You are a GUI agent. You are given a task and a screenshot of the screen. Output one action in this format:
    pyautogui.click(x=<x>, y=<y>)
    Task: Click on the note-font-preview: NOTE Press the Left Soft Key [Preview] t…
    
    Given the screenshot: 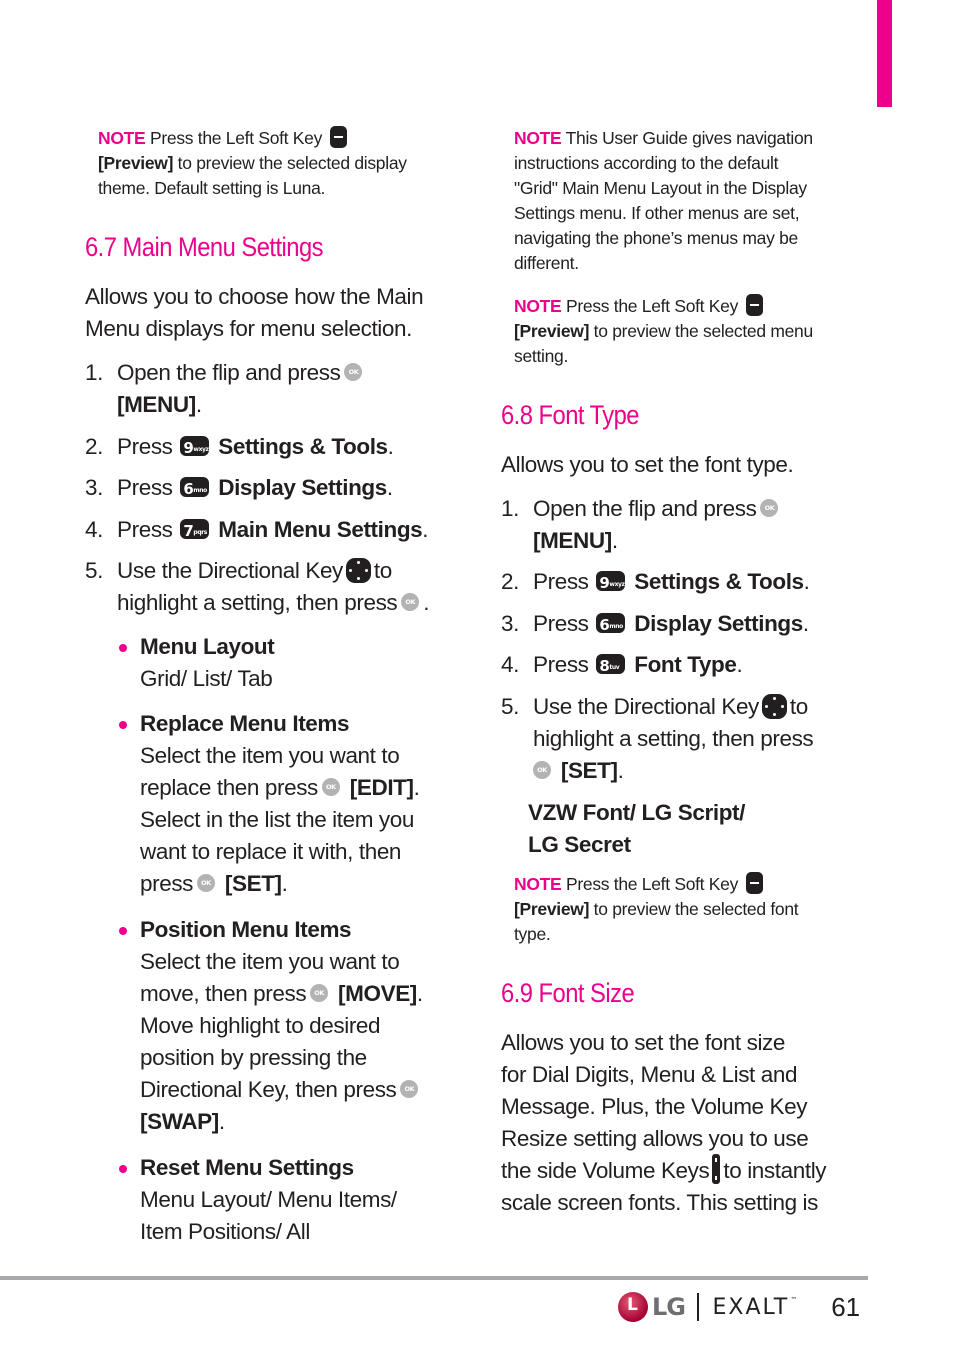 What is the action you would take?
    pyautogui.click(x=656, y=908)
    